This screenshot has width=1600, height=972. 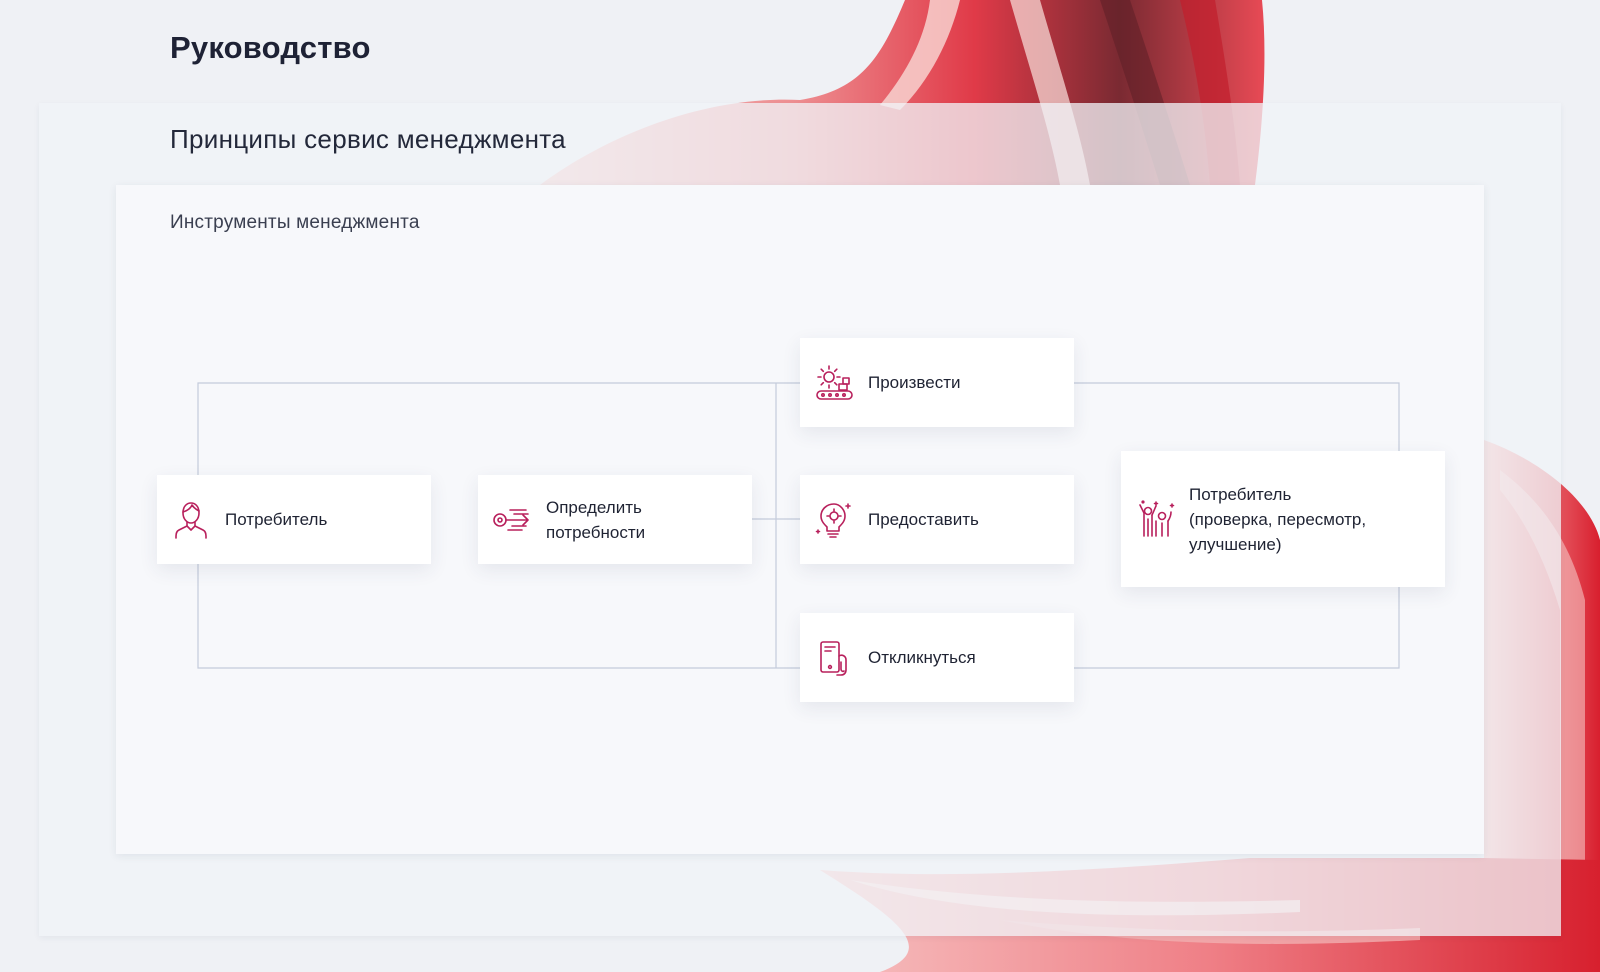 I want to click on node-consumer-label: Потребитель, so click(x=276, y=519).